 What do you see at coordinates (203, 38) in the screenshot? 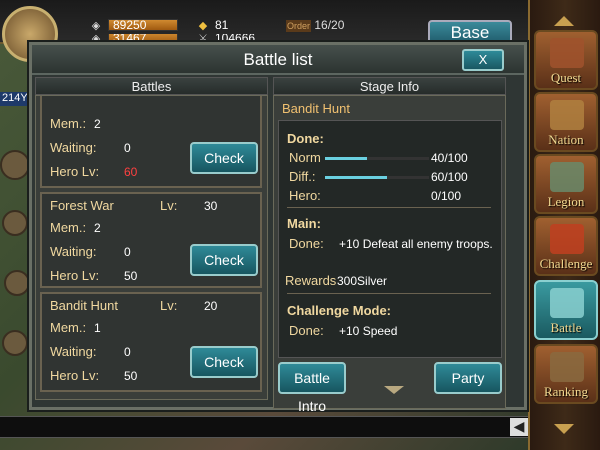
I see `sword-icon: ⚔` at bounding box center [203, 38].